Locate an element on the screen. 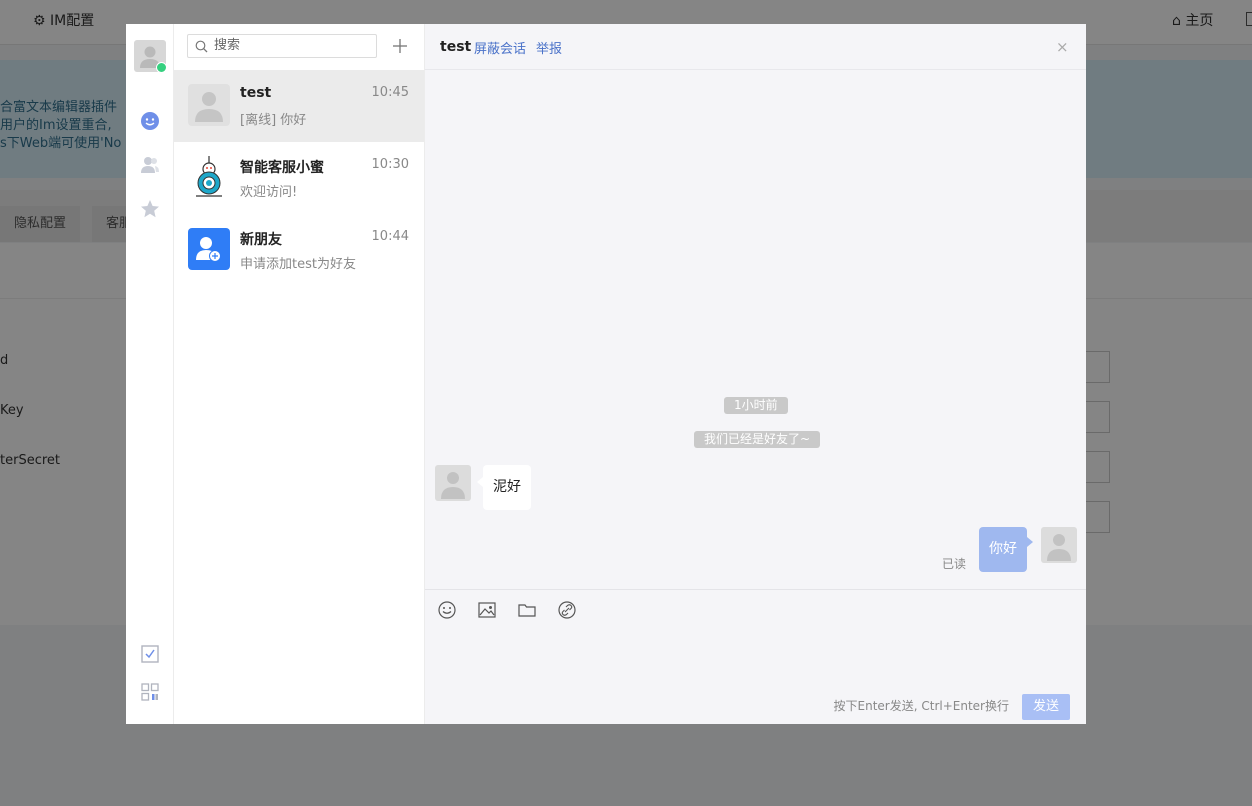  time-divider: 1小时前 is located at coordinates (756, 405).